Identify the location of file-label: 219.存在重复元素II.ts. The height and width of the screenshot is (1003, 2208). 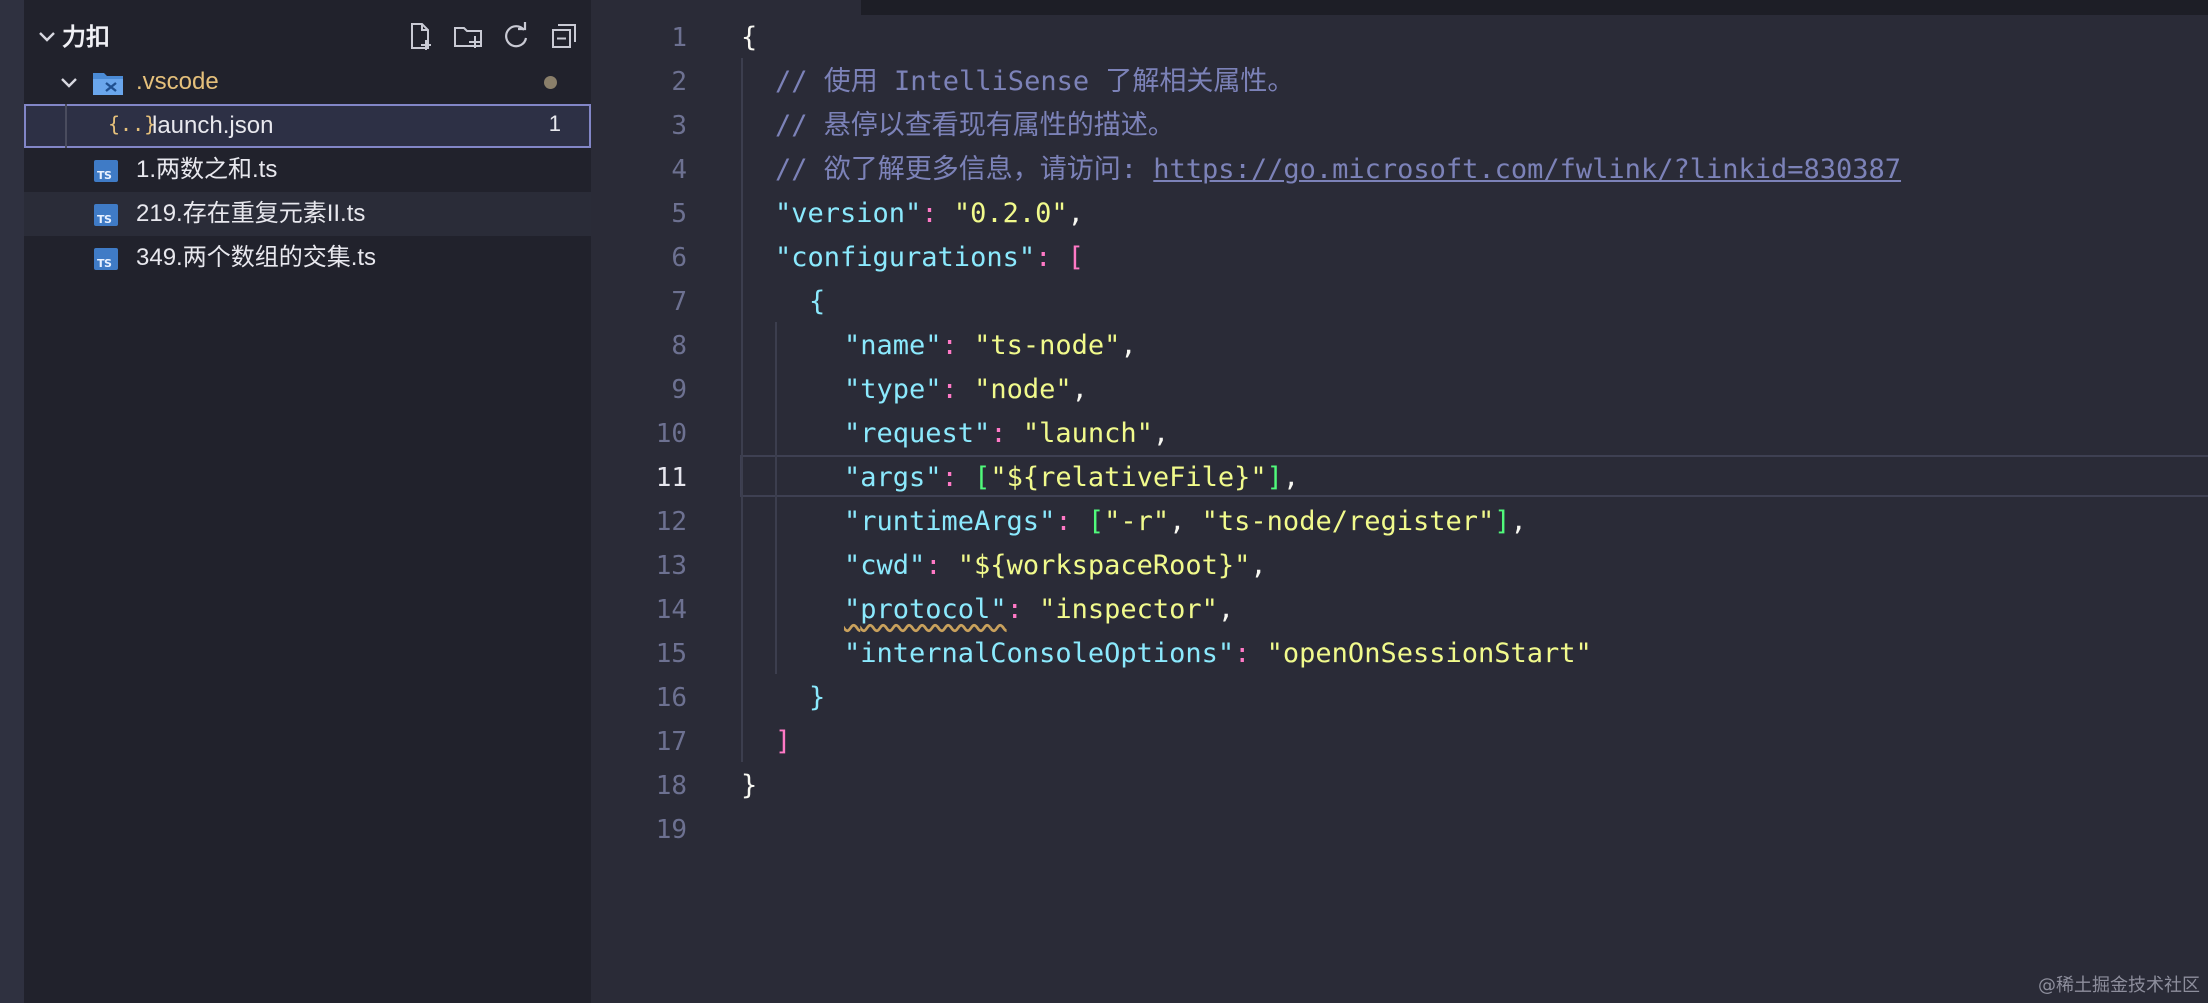
(251, 213).